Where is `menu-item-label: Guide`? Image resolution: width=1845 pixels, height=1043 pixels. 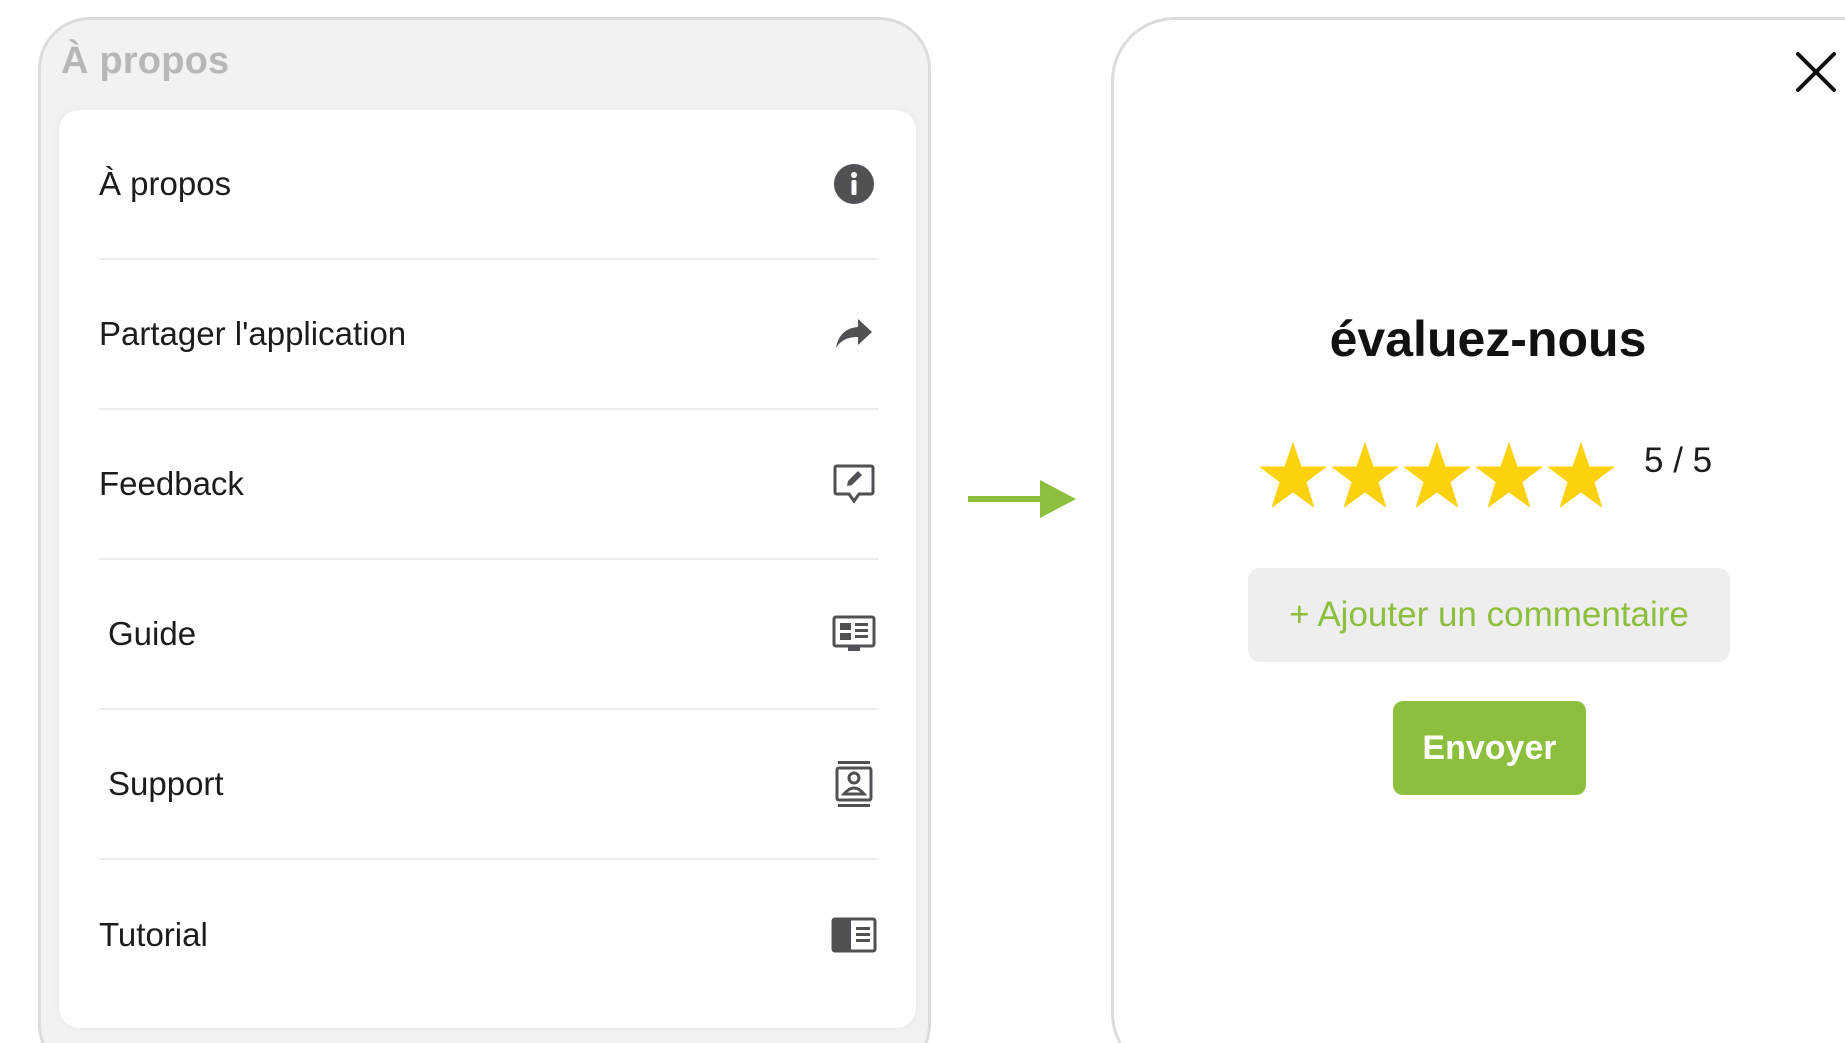
menu-item-label: Guide is located at coordinates (152, 633).